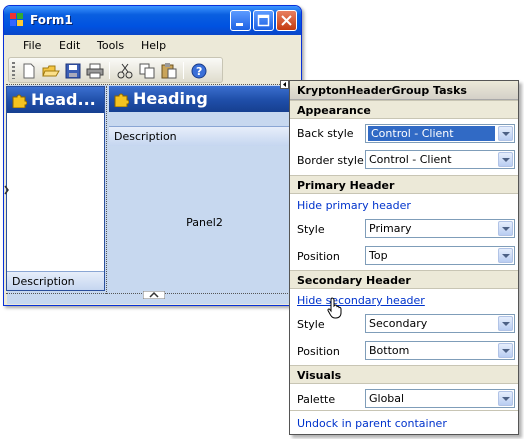 Image resolution: width=524 pixels, height=439 pixels. What do you see at coordinates (145, 136) in the screenshot?
I see `description-right: Description` at bounding box center [145, 136].